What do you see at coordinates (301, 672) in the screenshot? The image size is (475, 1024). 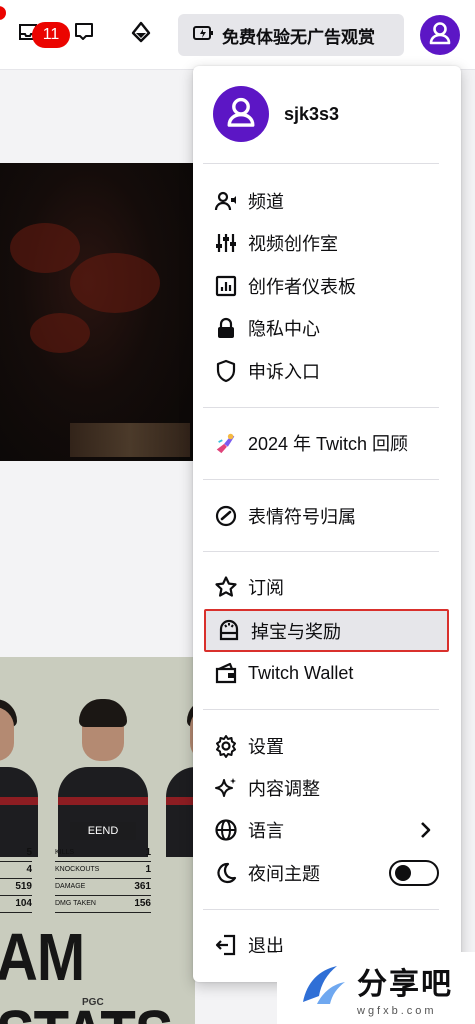 I see `menu-item-label: Twitch Wallet` at bounding box center [301, 672].